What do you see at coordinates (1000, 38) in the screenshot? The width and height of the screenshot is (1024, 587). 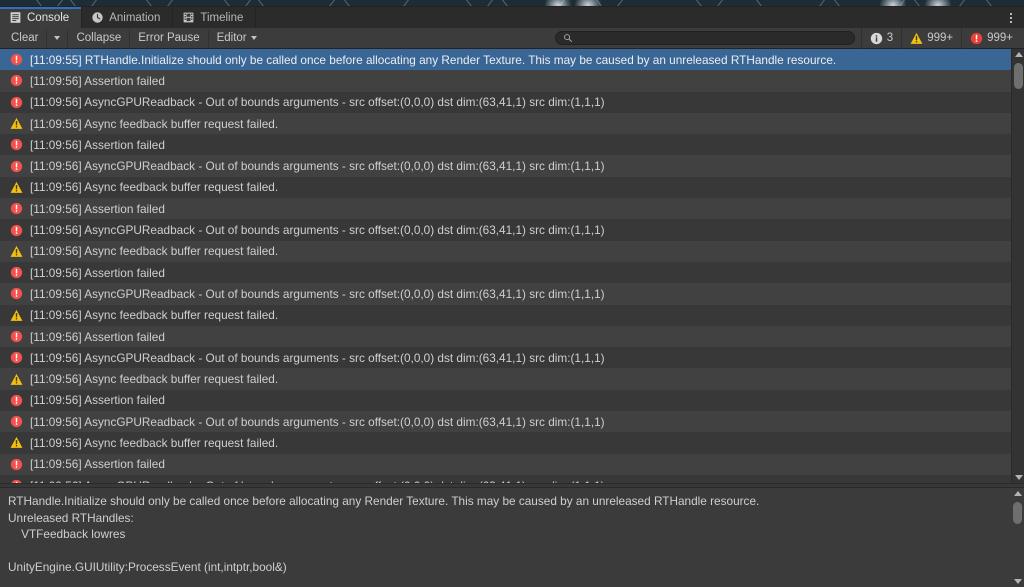 I see `error-count-label: 999+` at bounding box center [1000, 38].